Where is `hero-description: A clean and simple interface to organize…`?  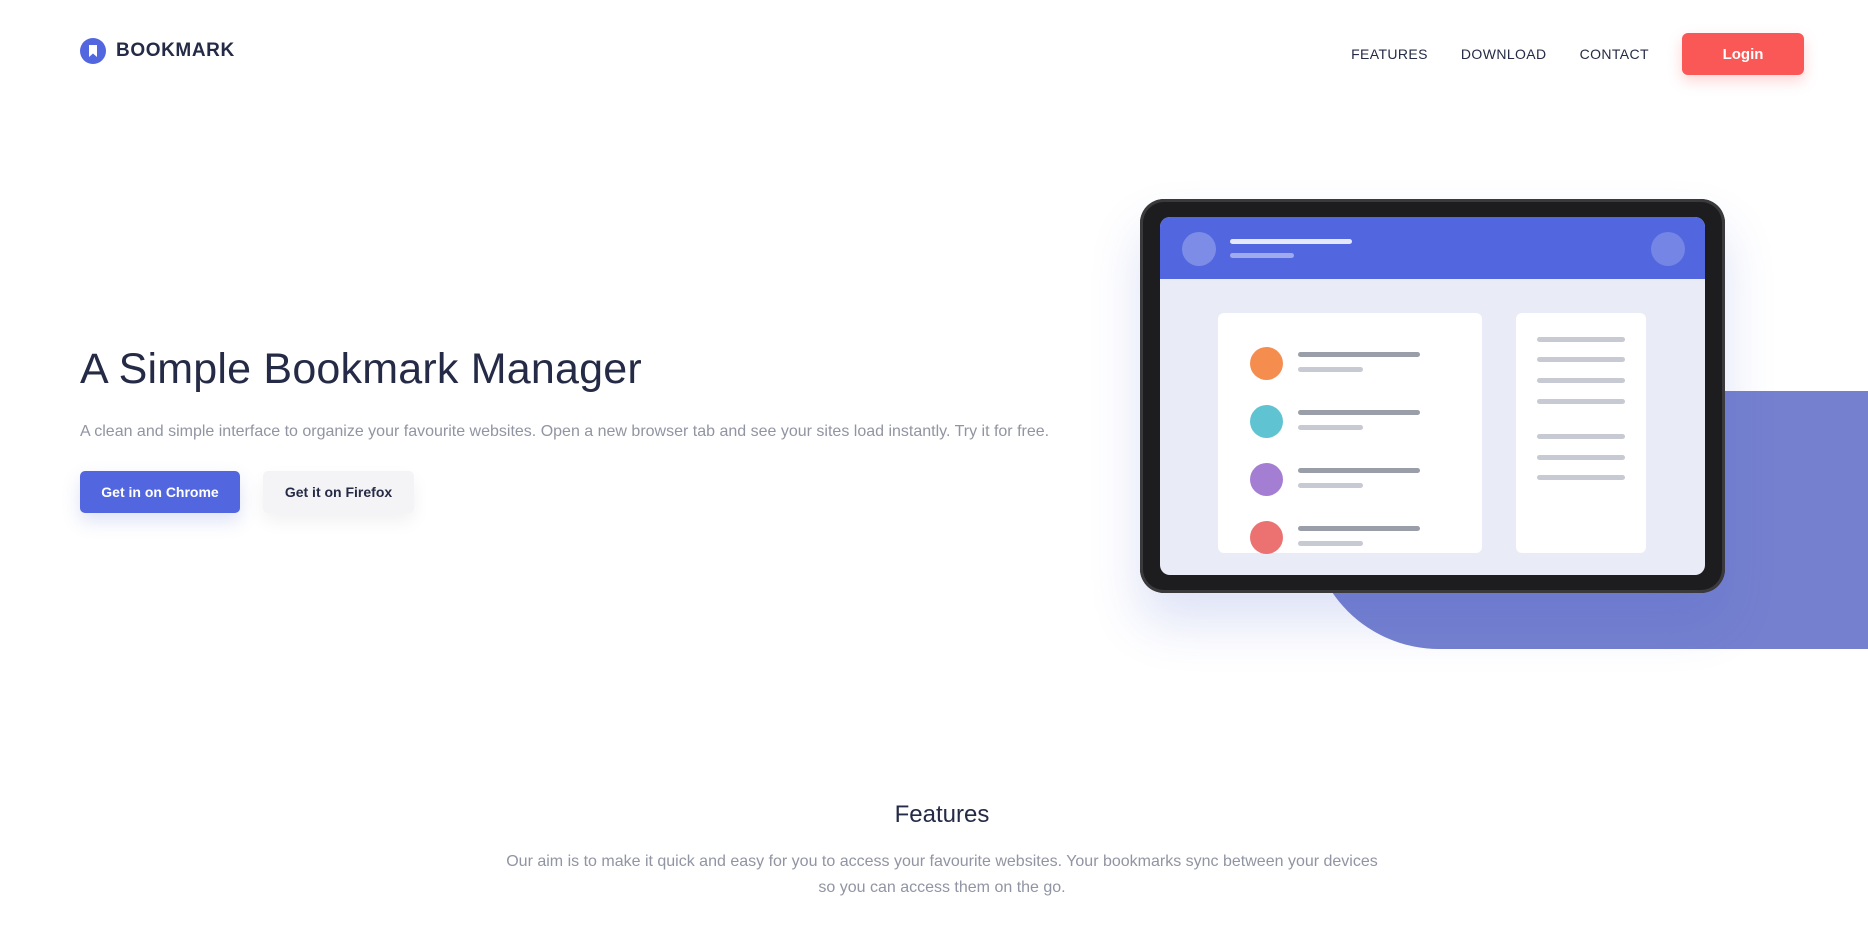 hero-description: A clean and simple interface to organize… is located at coordinates (565, 431).